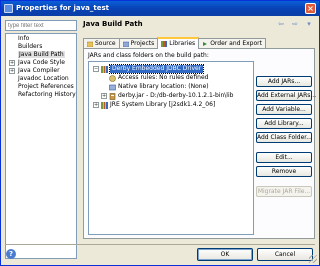 The image size is (320, 266). What do you see at coordinates (163, 86) in the screenshot?
I see `native-library-label: Native library location: (None)` at bounding box center [163, 86].